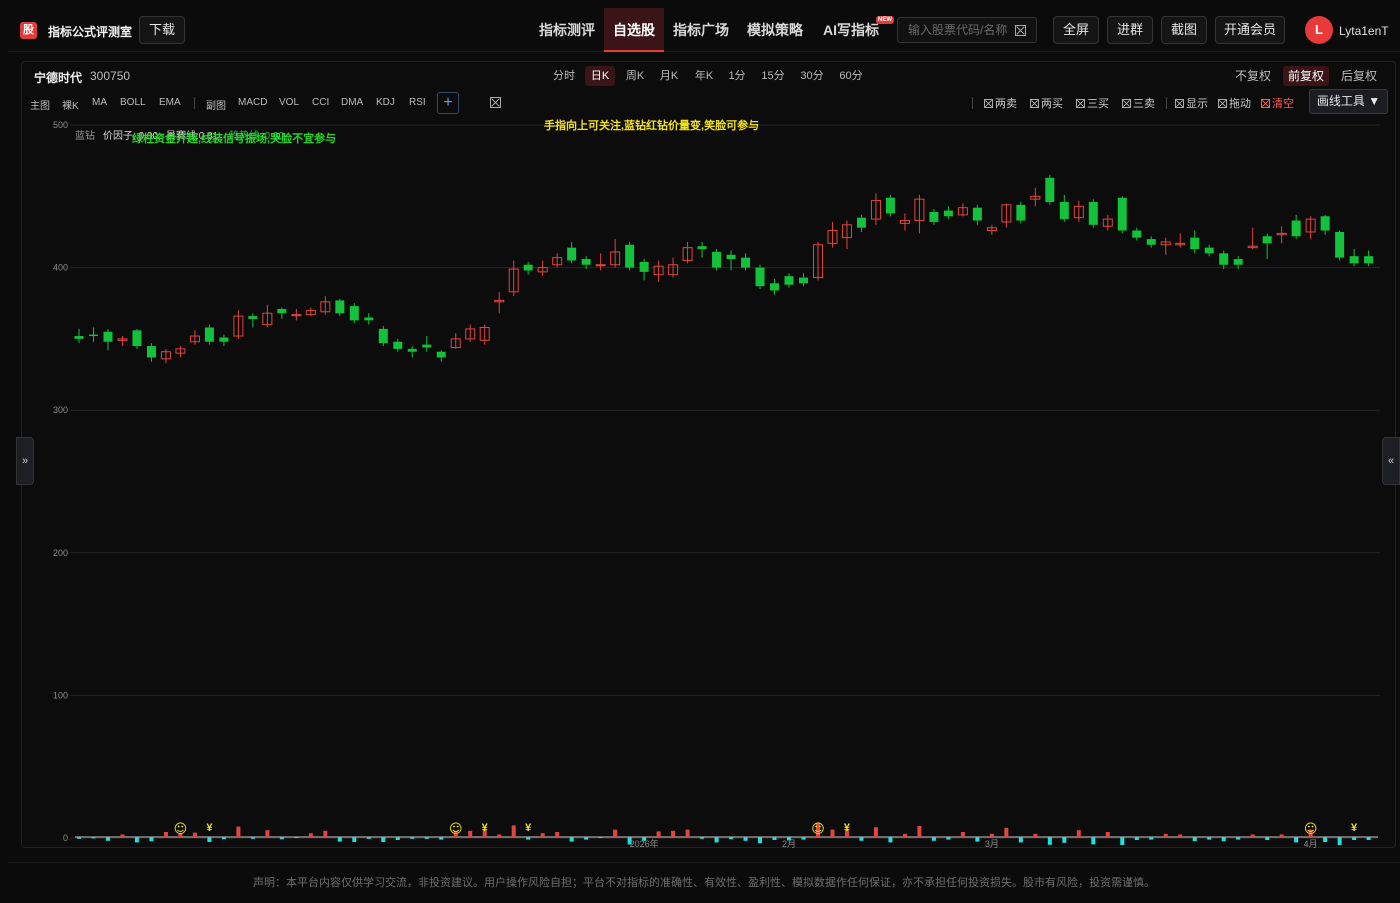  I want to click on legend-indicator: 蓝钻, so click(85, 135).